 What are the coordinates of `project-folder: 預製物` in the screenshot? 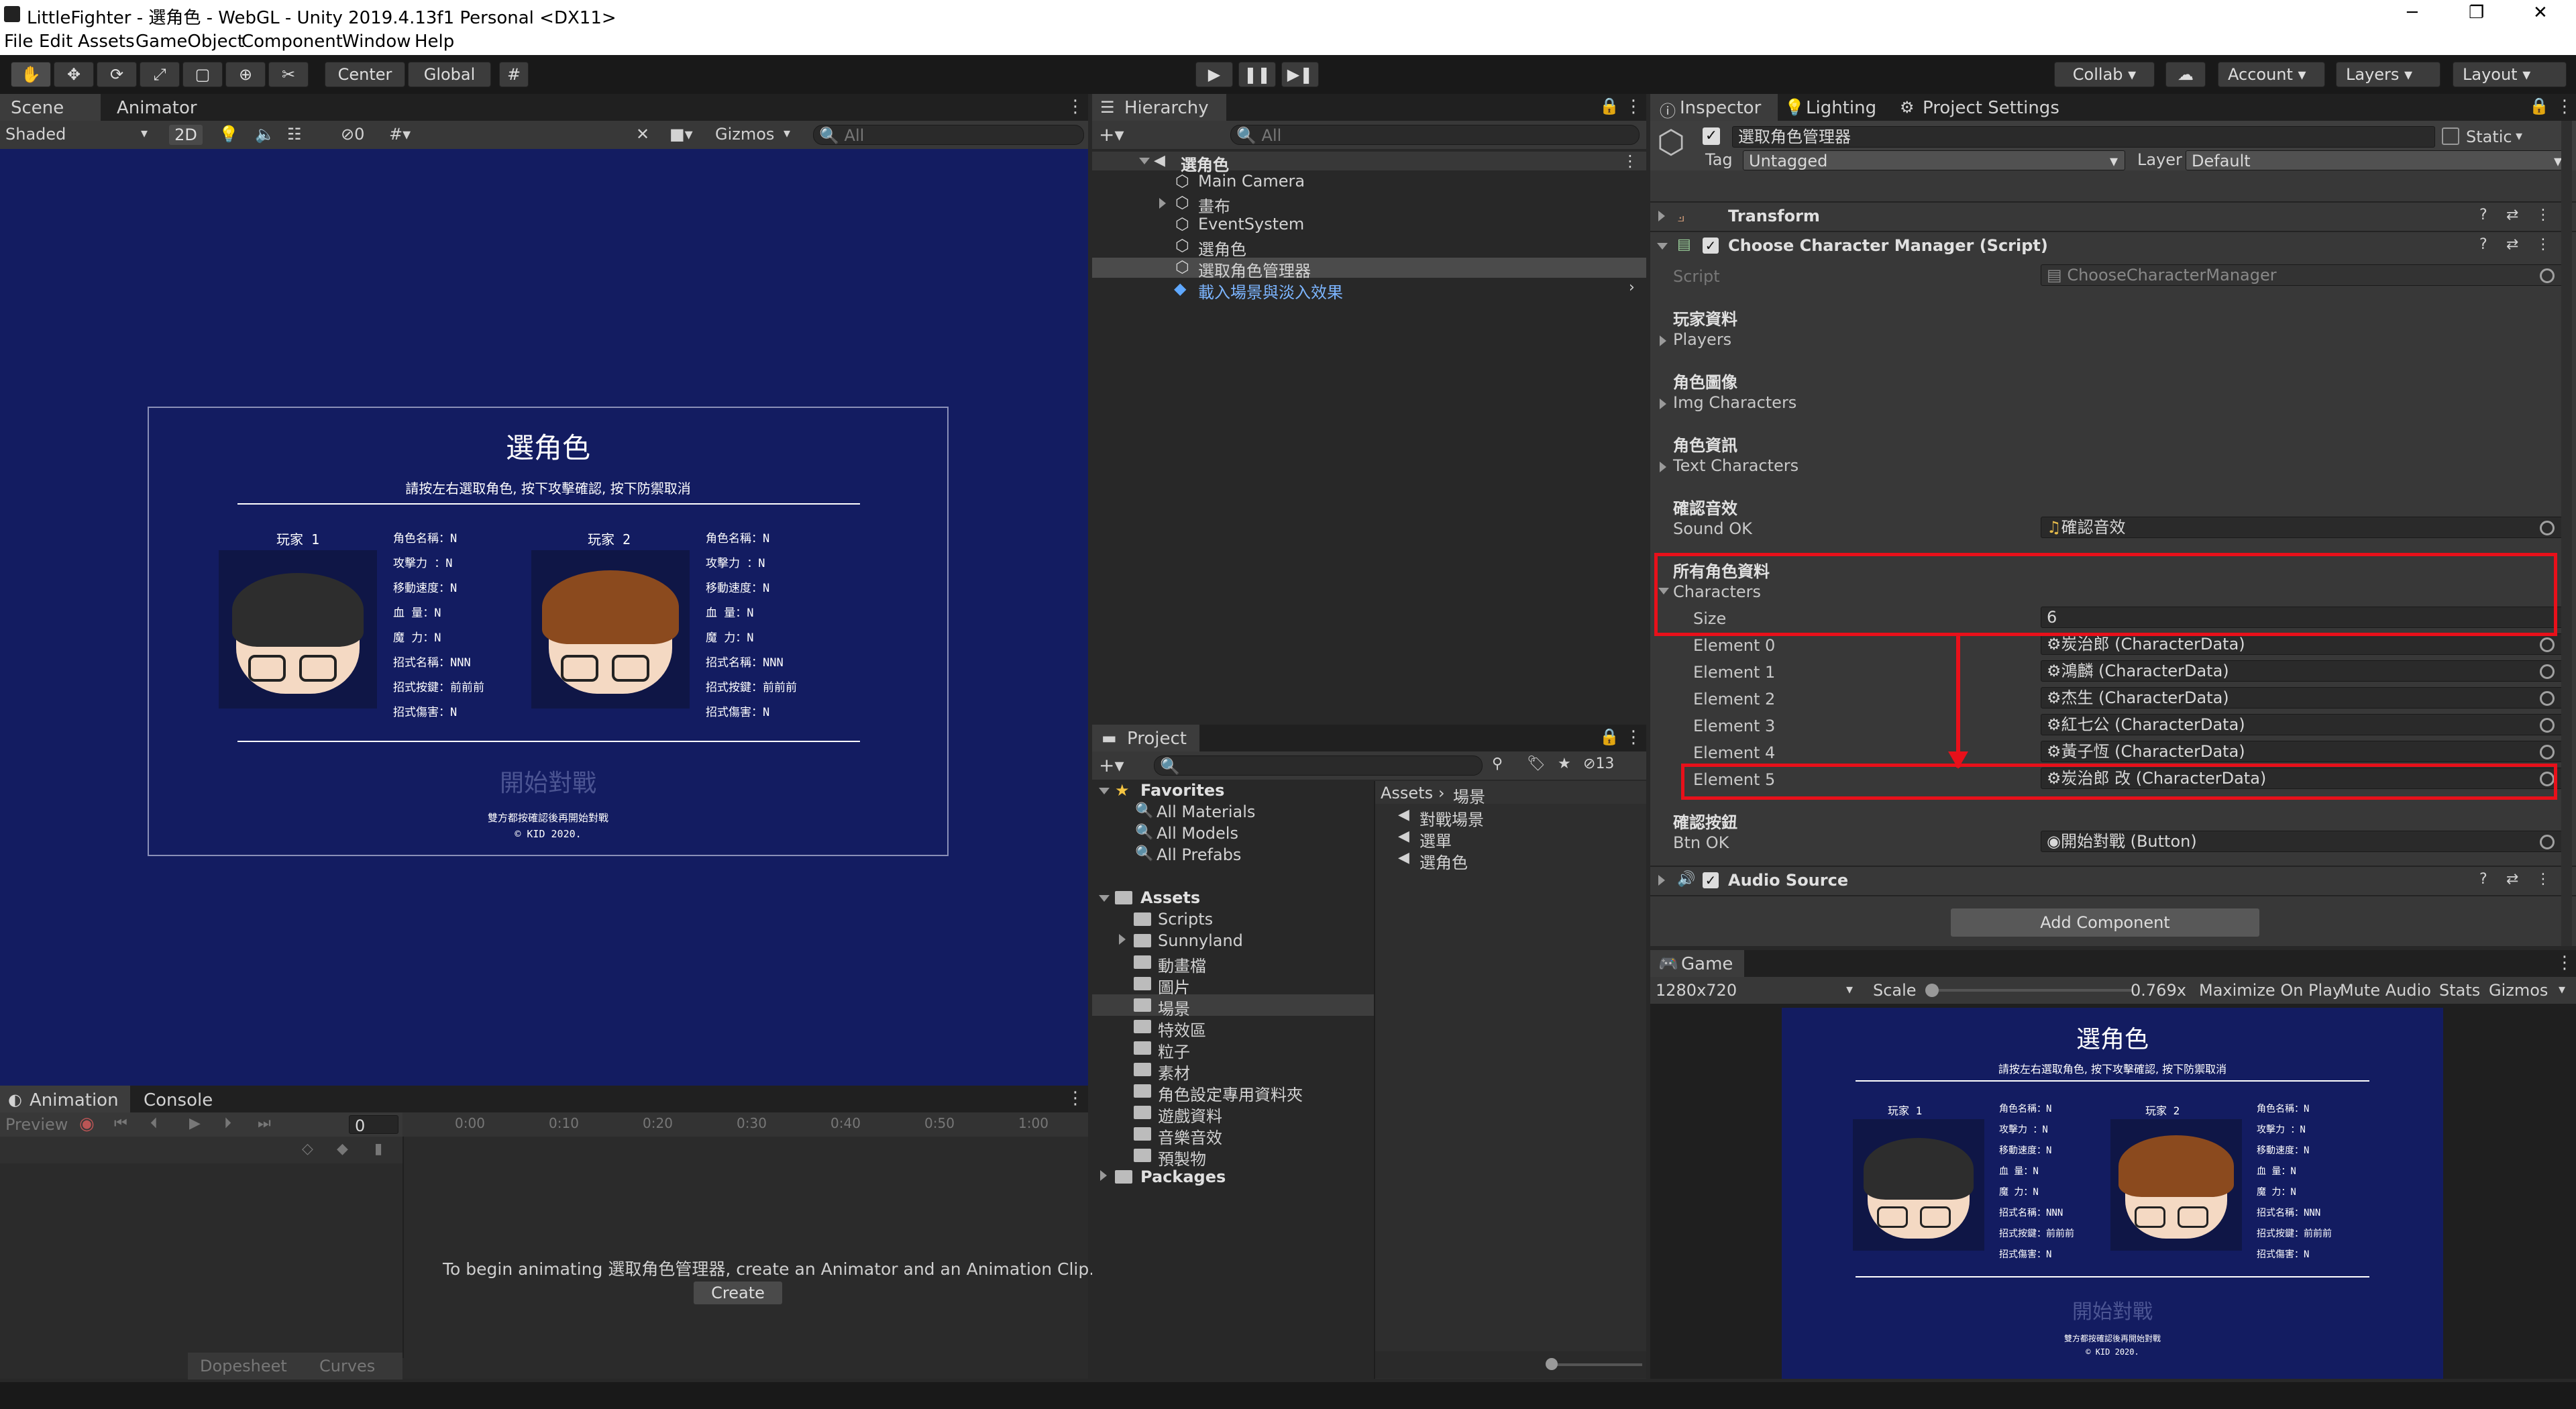 It's located at (1182, 1157).